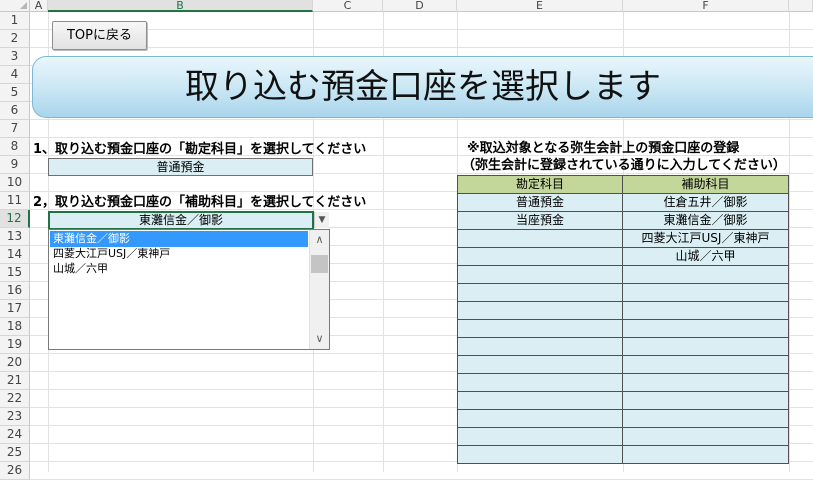  I want to click on column-header-c: C, so click(348, 6).